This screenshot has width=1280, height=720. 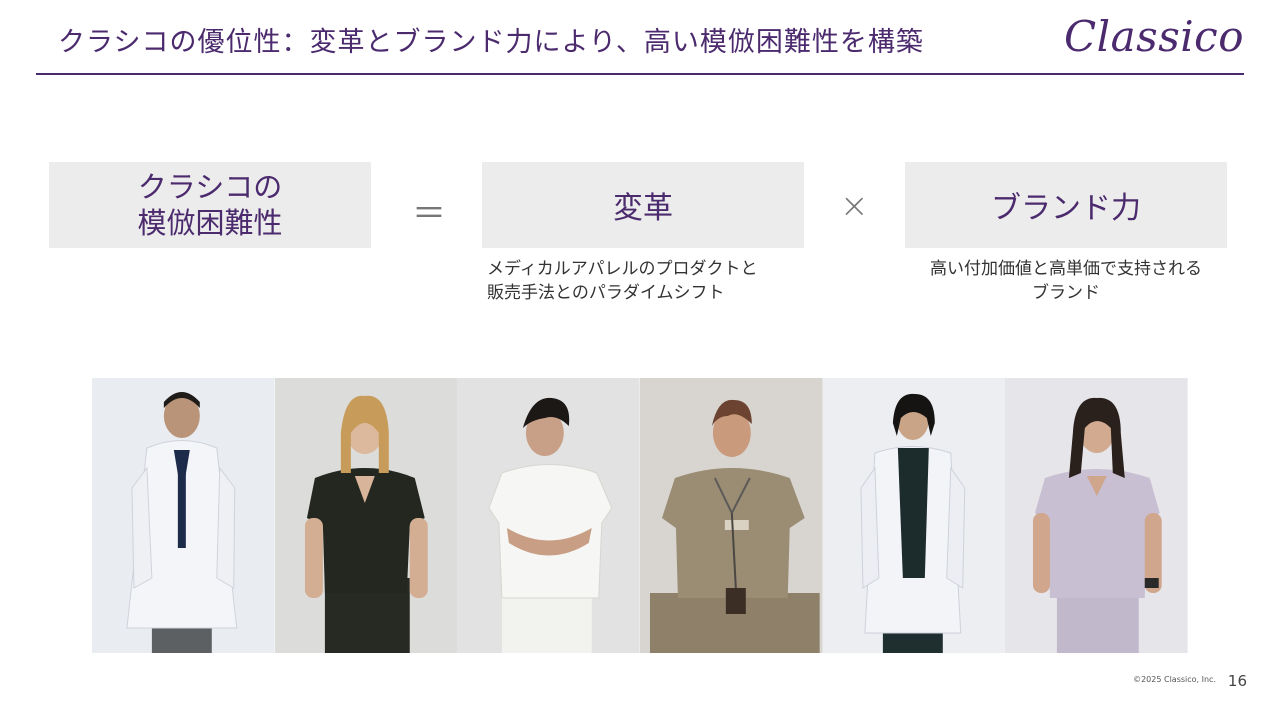 What do you see at coordinates (606, 293) in the screenshot?
I see `transformation-caption-line2: 販売手法とのパラダイムシフト` at bounding box center [606, 293].